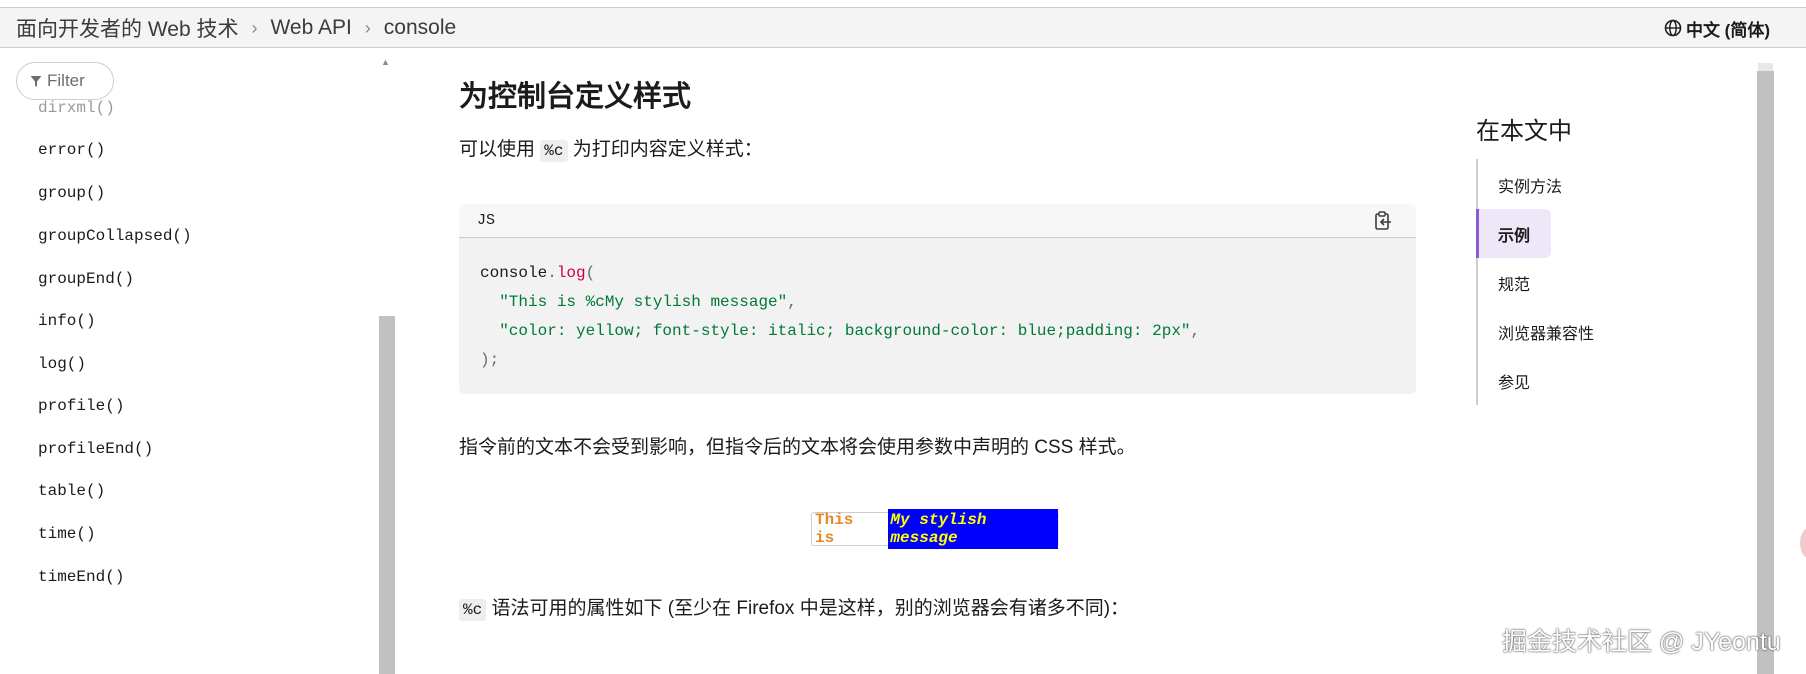 The height and width of the screenshot is (674, 1806). What do you see at coordinates (973, 529) in the screenshot?
I see `demo-styled-text: My stylish message` at bounding box center [973, 529].